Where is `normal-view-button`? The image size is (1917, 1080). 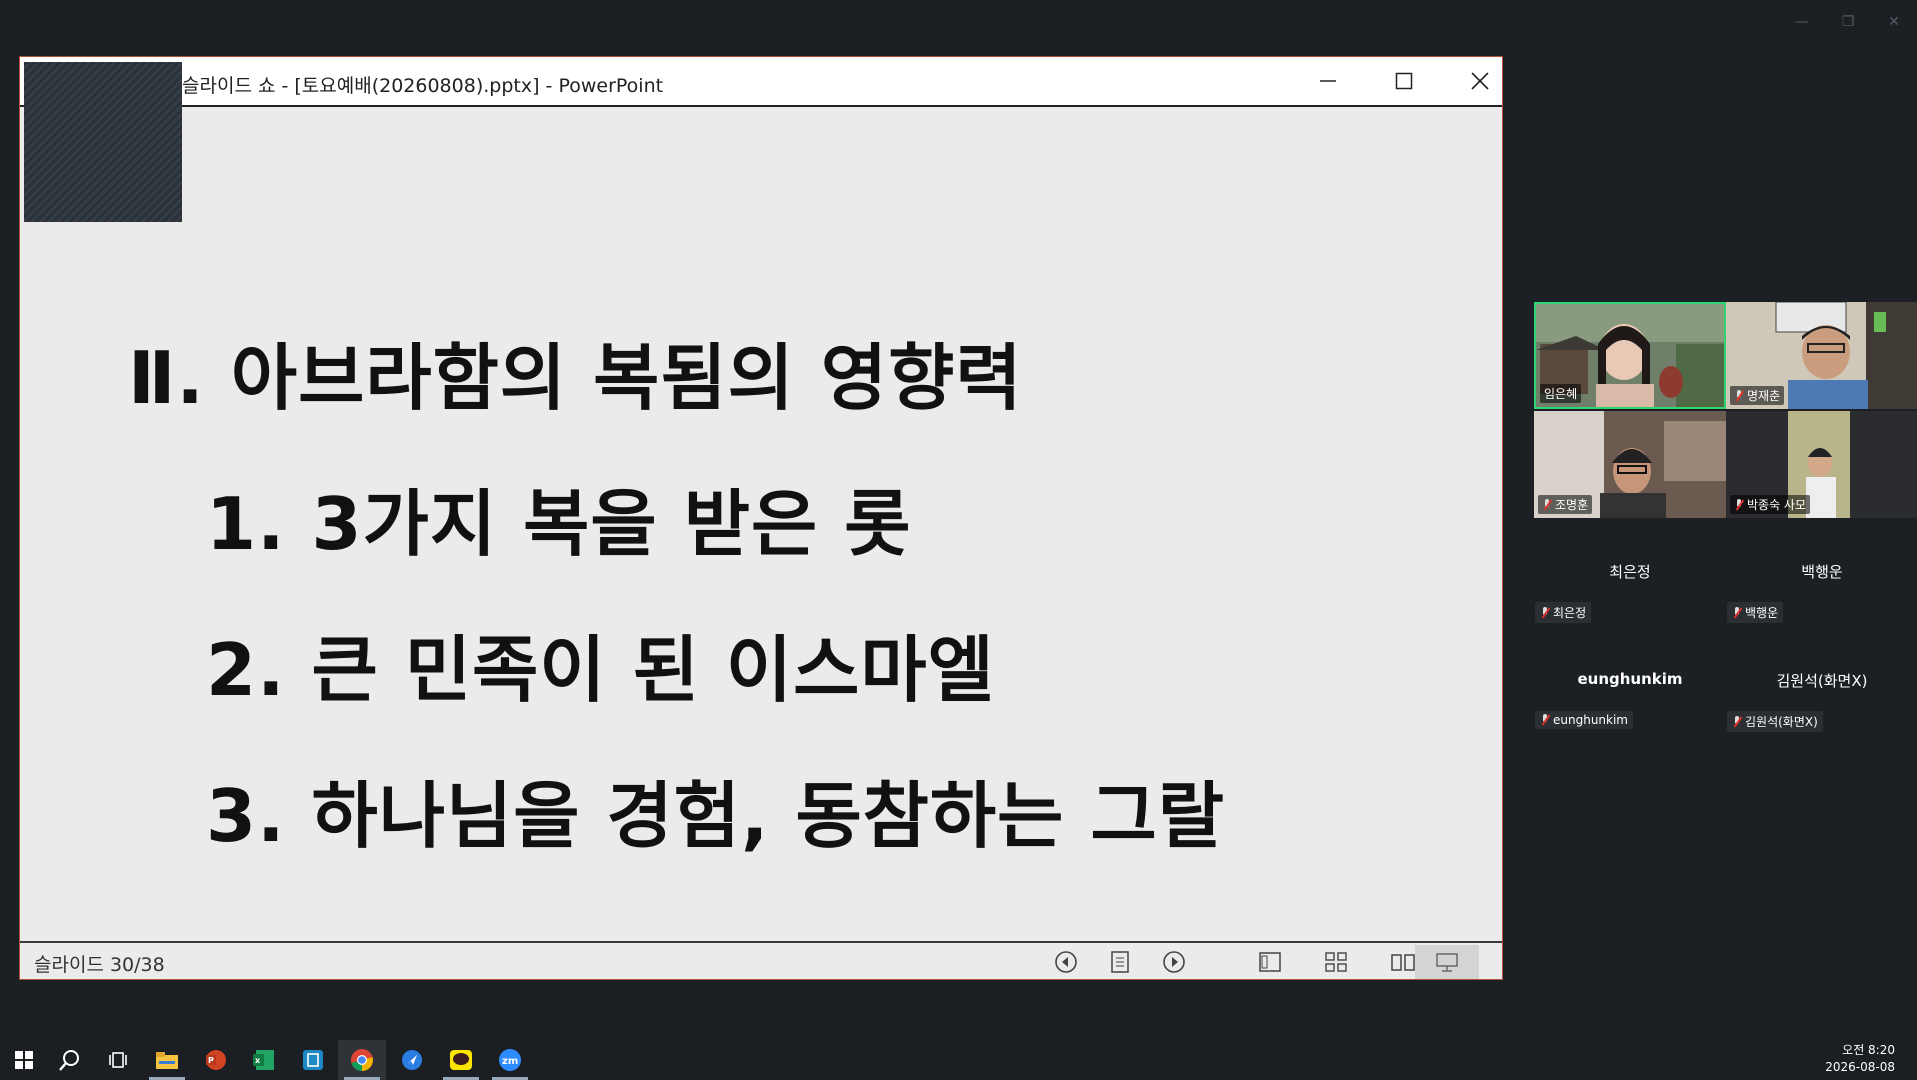
normal-view-button is located at coordinates (1270, 962).